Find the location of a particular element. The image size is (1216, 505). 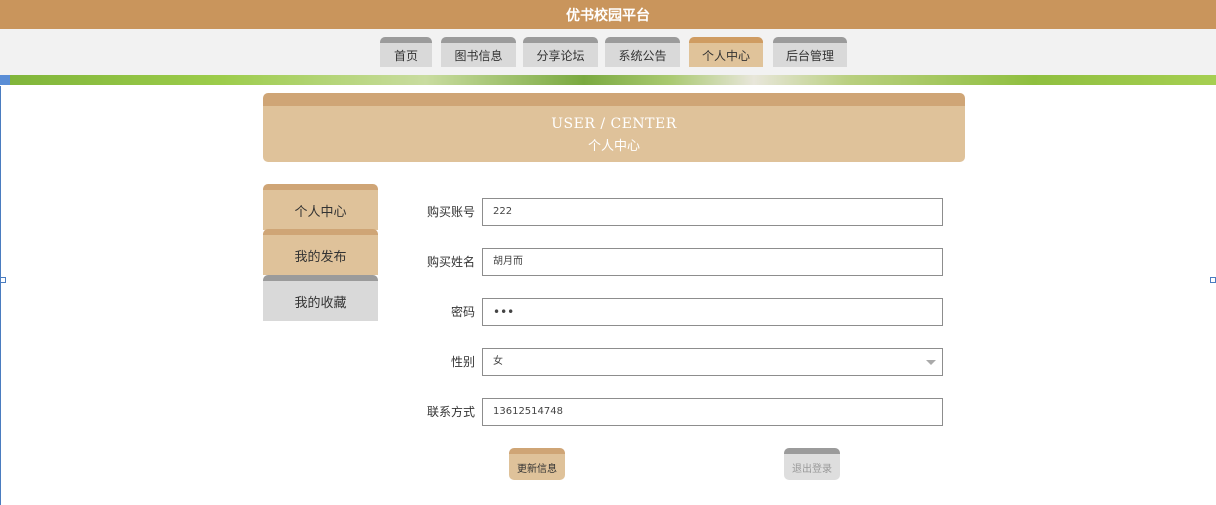

gender-select: 女 is located at coordinates (712, 362).